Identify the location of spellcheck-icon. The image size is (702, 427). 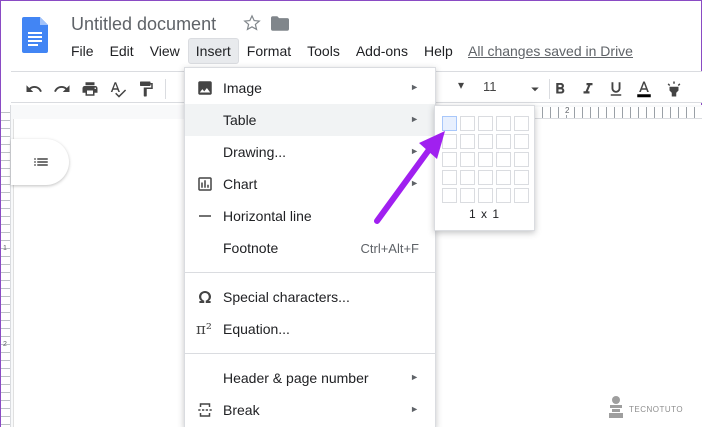
(118, 89).